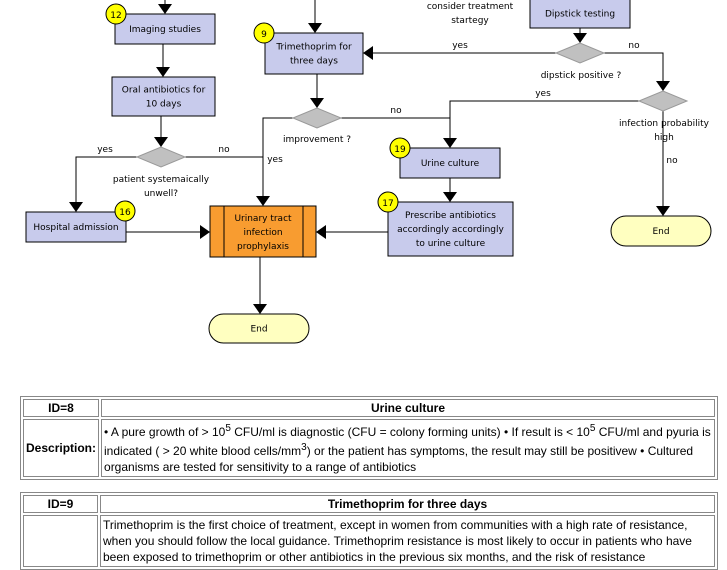 Image resolution: width=727 pixels, height=570 pixels. What do you see at coordinates (451, 244) in the screenshot?
I see `prescribe-label: to urine culture` at bounding box center [451, 244].